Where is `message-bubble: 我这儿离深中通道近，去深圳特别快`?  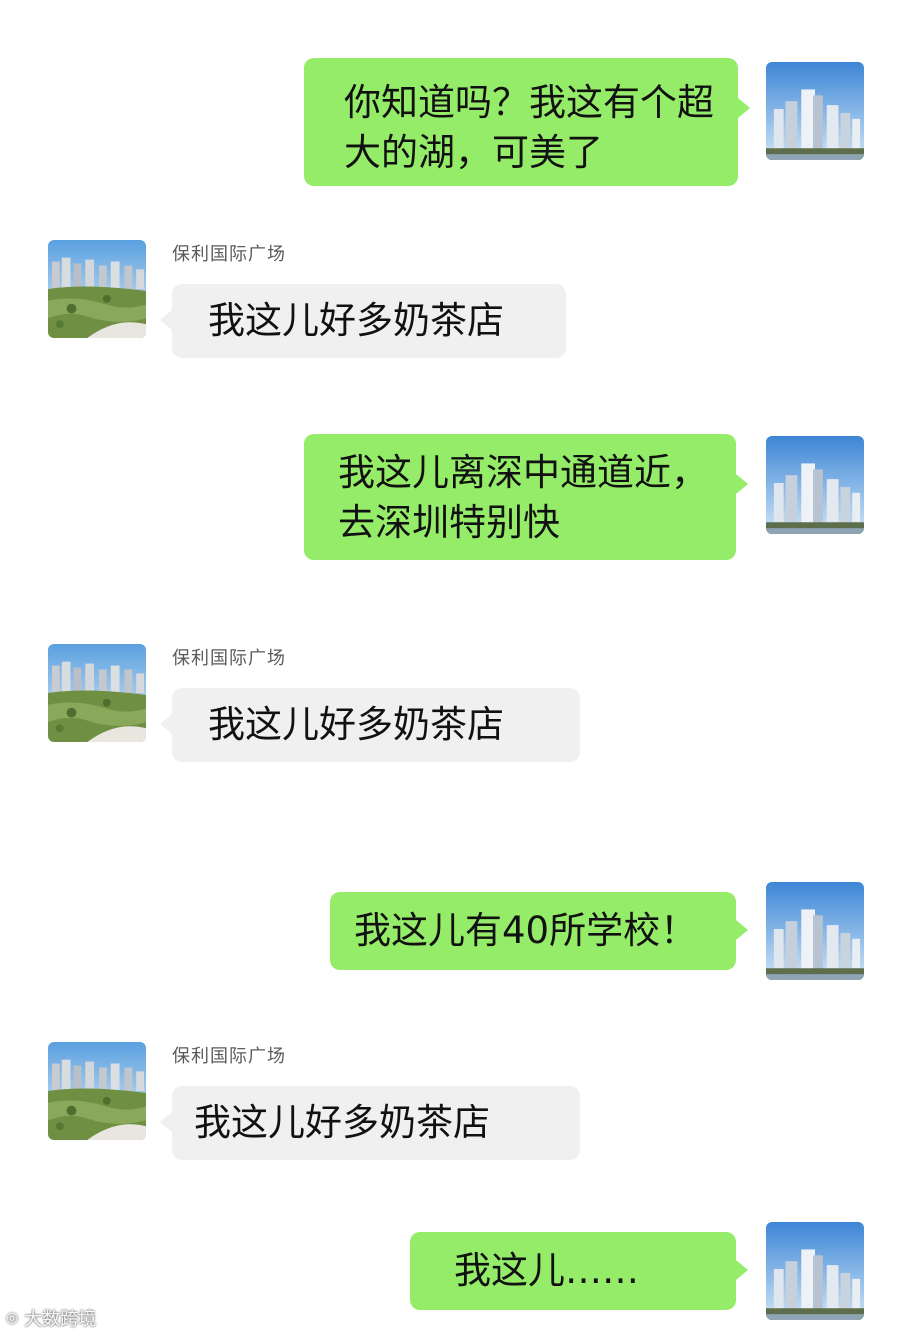 message-bubble: 我这儿离深中通道近，去深圳特别快 is located at coordinates (520, 497).